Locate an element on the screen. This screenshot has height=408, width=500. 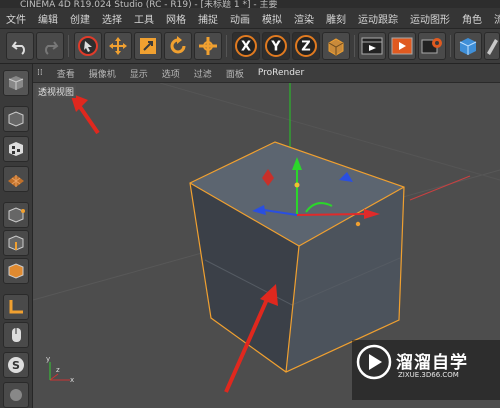
model-mode-icon is located at coordinates (16, 119).